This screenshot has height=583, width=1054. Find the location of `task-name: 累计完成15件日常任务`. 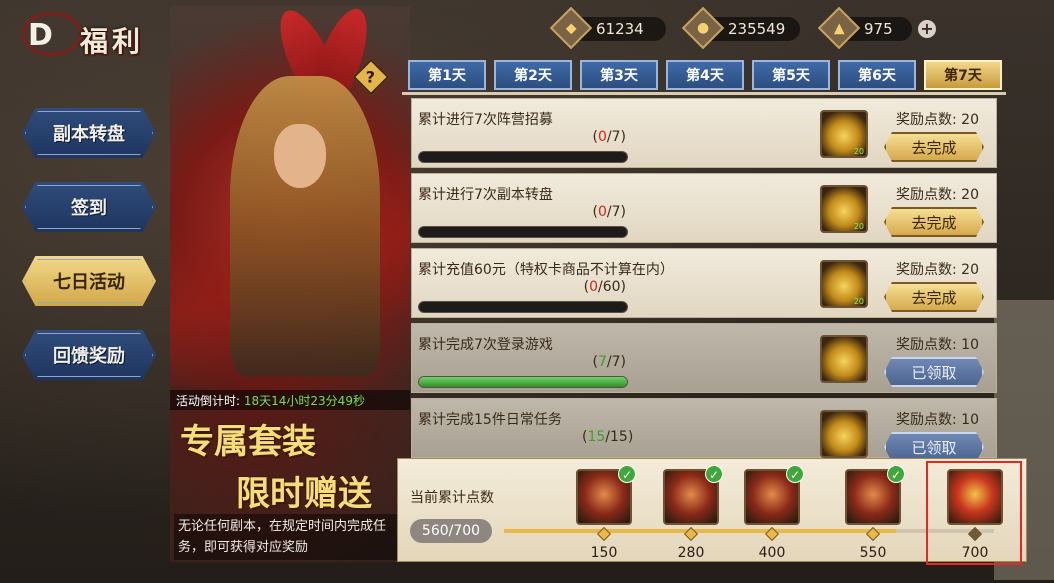

task-name: 累计完成15件日常任务 is located at coordinates (490, 420).